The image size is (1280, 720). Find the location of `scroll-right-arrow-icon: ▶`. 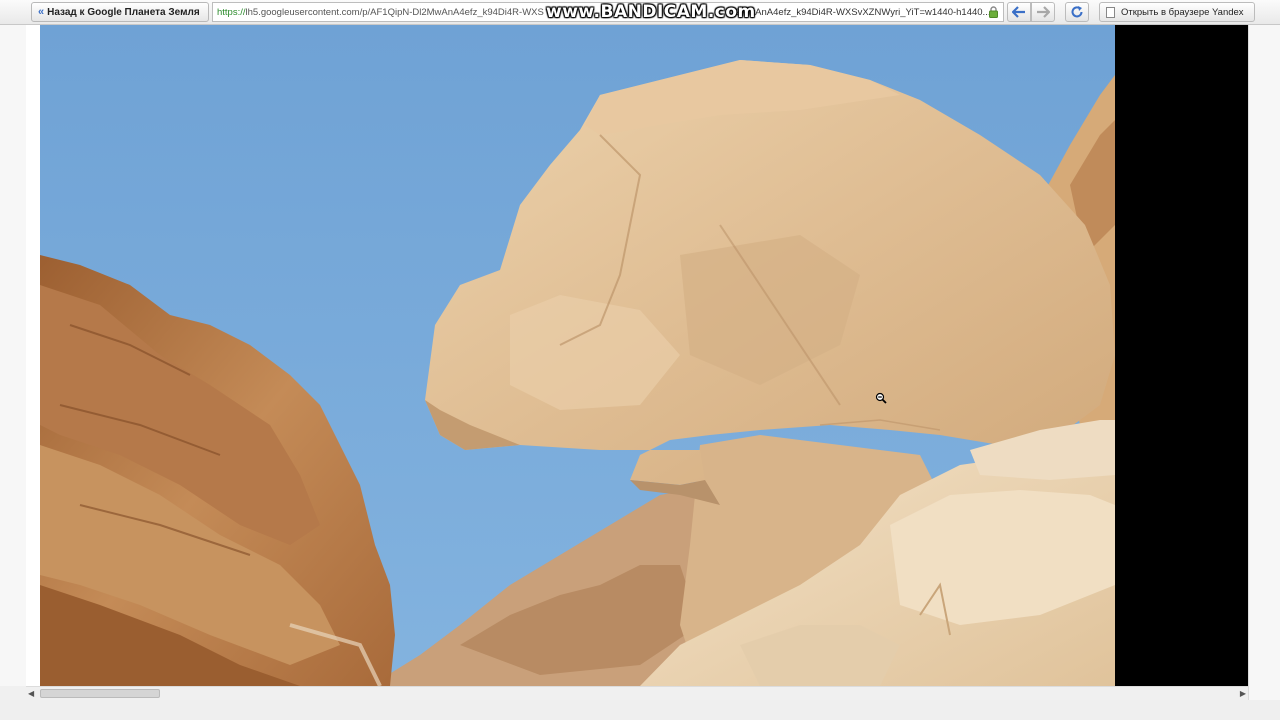

scroll-right-arrow-icon: ▶ is located at coordinates (1243, 693).